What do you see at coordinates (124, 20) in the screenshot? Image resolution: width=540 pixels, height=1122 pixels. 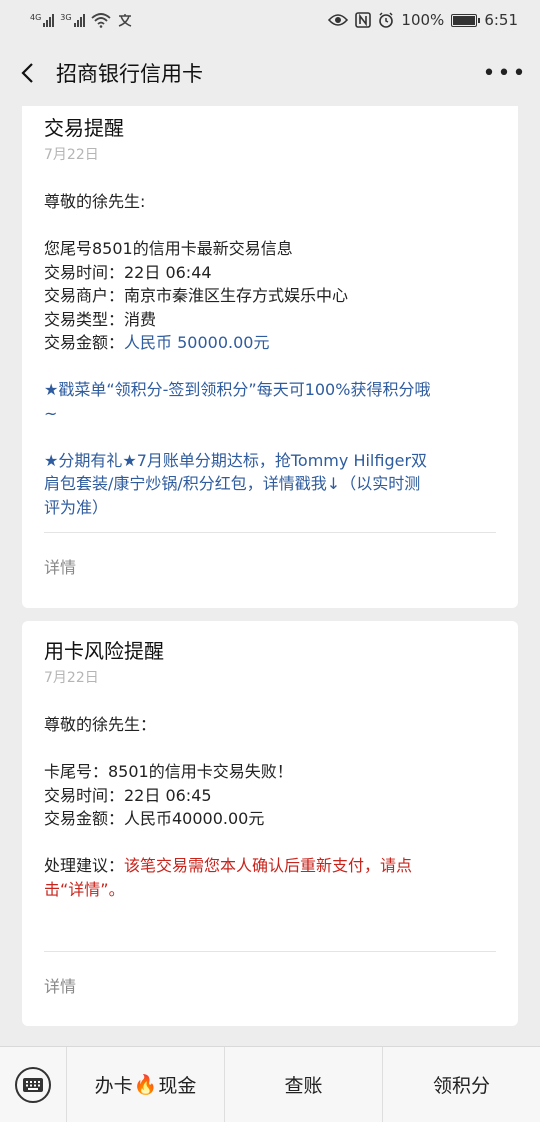 I see `notification-icon` at bounding box center [124, 20].